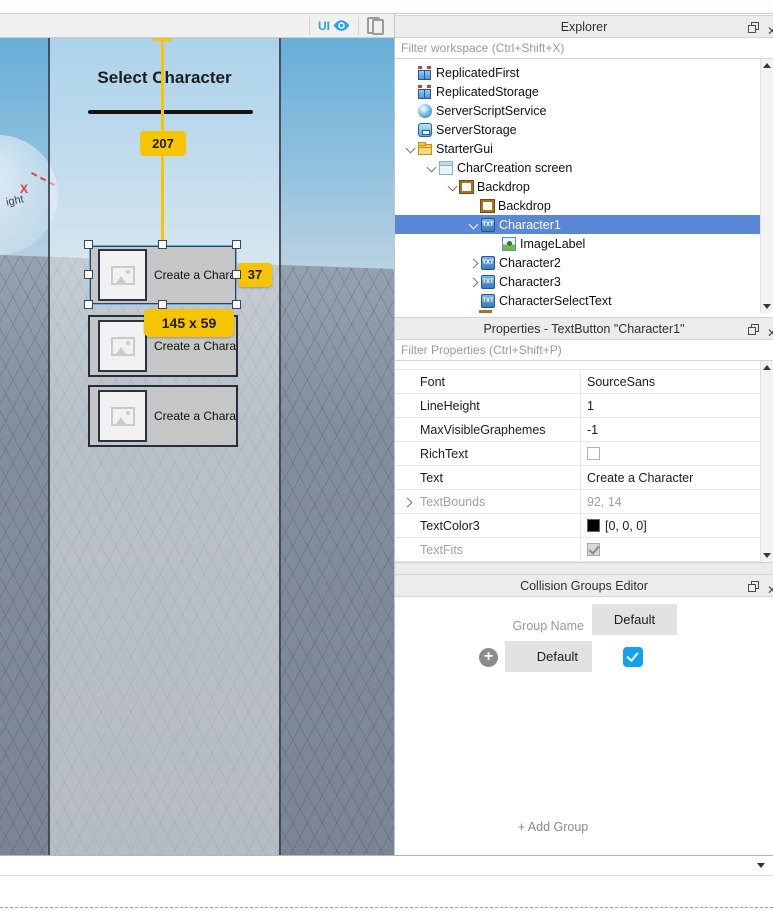 The height and width of the screenshot is (911, 773). What do you see at coordinates (487, 206) in the screenshot?
I see `frame-icon` at bounding box center [487, 206].